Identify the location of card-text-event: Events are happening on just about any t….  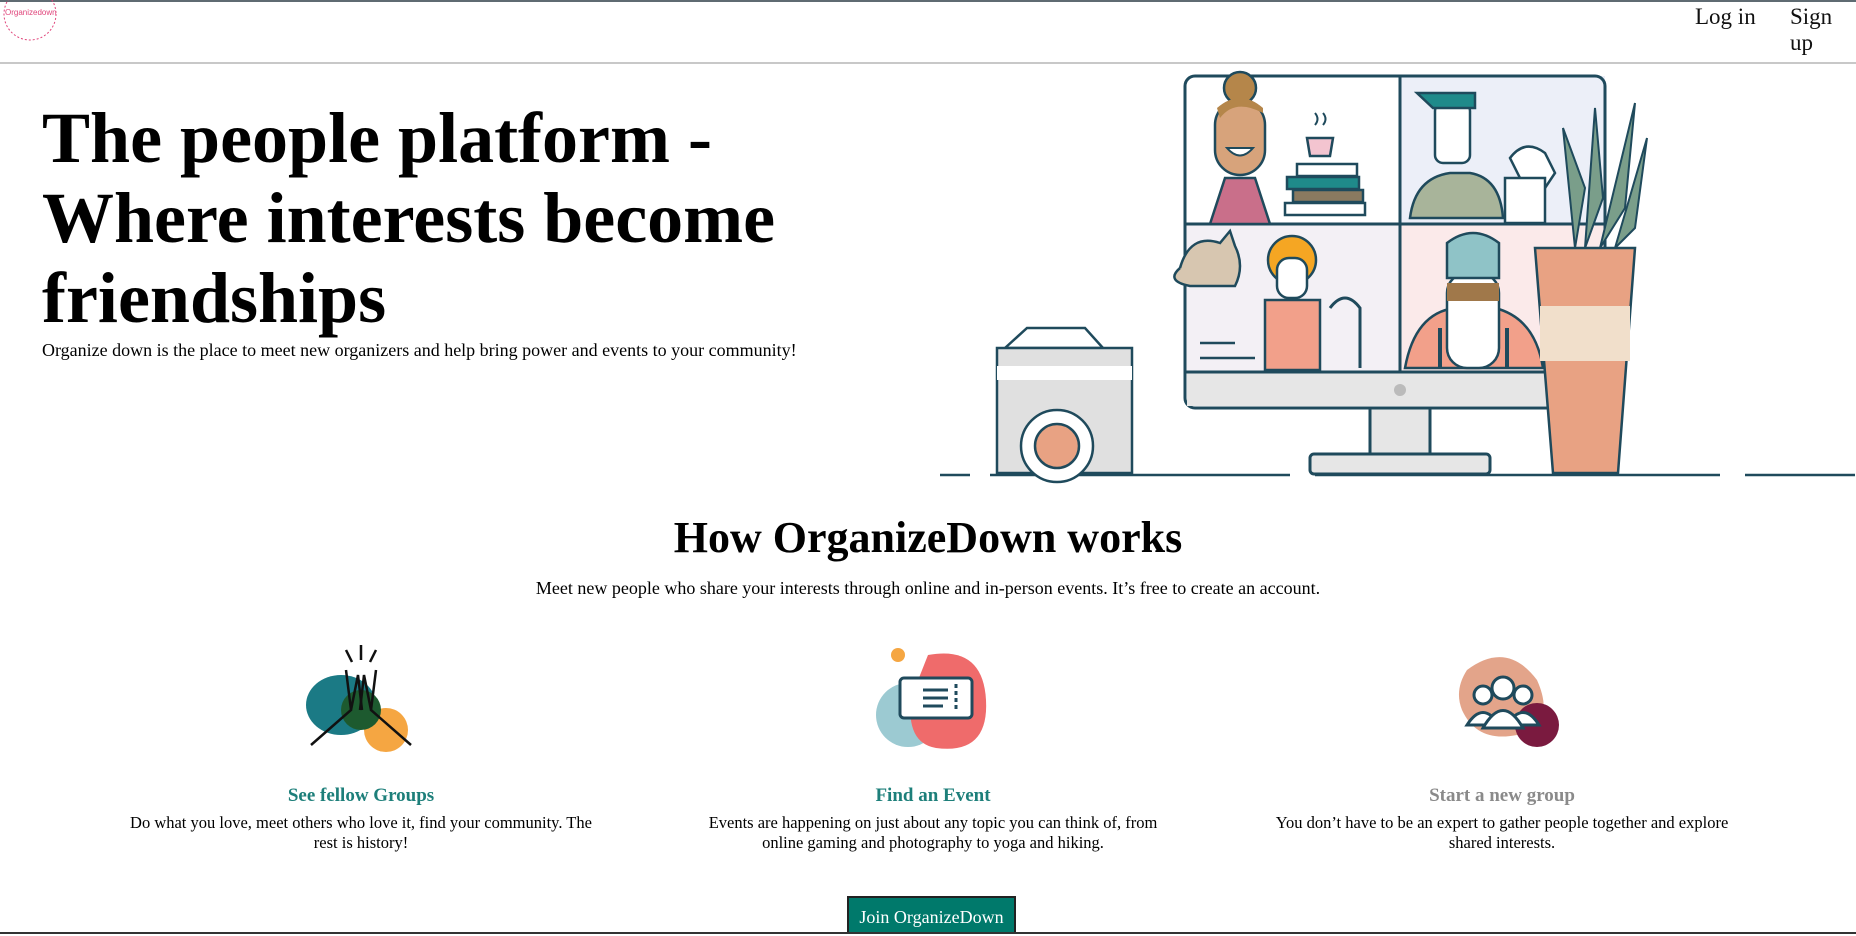
(933, 832).